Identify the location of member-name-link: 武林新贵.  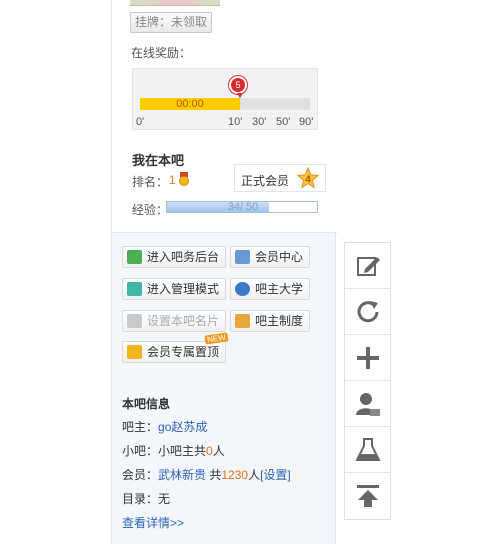
(182, 475).